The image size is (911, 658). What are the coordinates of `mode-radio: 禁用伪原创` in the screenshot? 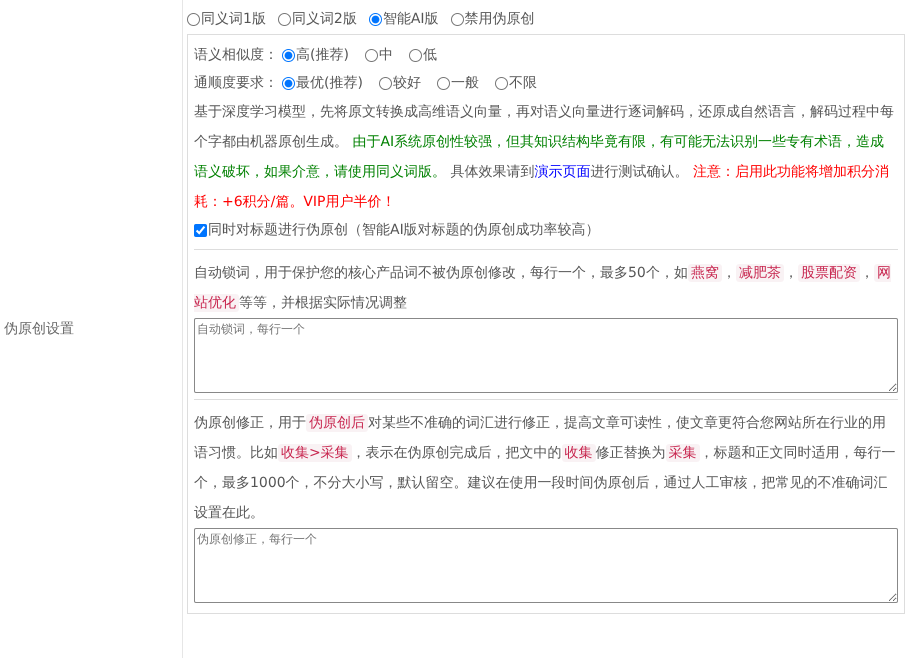 It's located at (492, 19).